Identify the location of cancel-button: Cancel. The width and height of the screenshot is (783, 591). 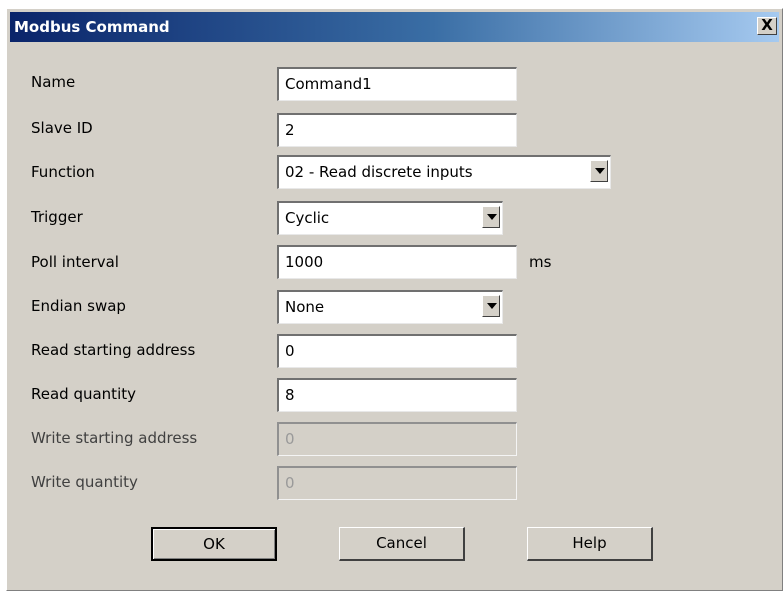
(402, 544).